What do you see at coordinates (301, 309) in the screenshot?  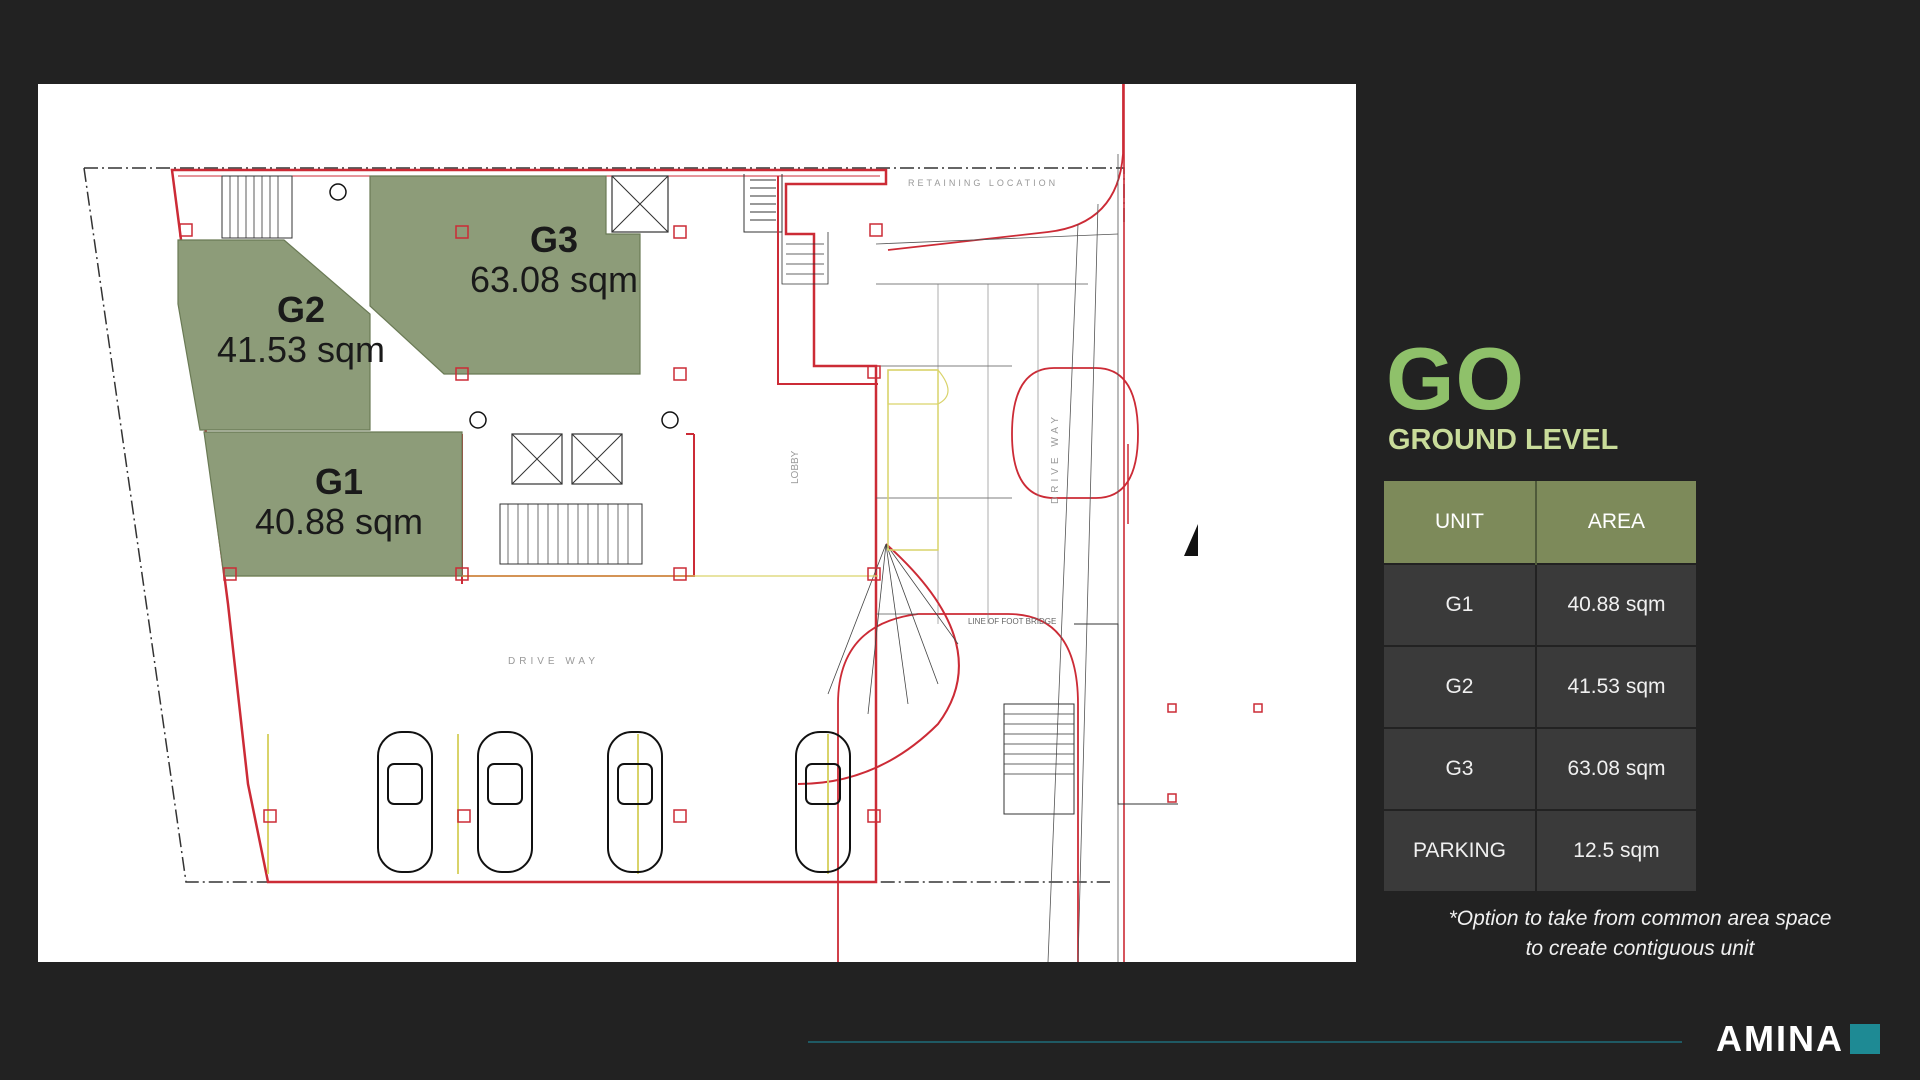 I see `unit-g2-code: G2` at bounding box center [301, 309].